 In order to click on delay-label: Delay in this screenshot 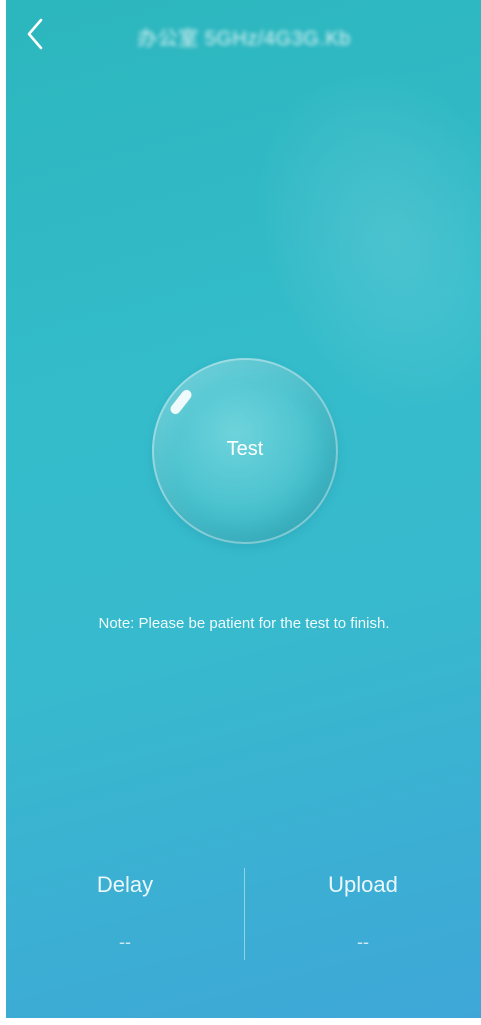, I will do `click(125, 884)`.